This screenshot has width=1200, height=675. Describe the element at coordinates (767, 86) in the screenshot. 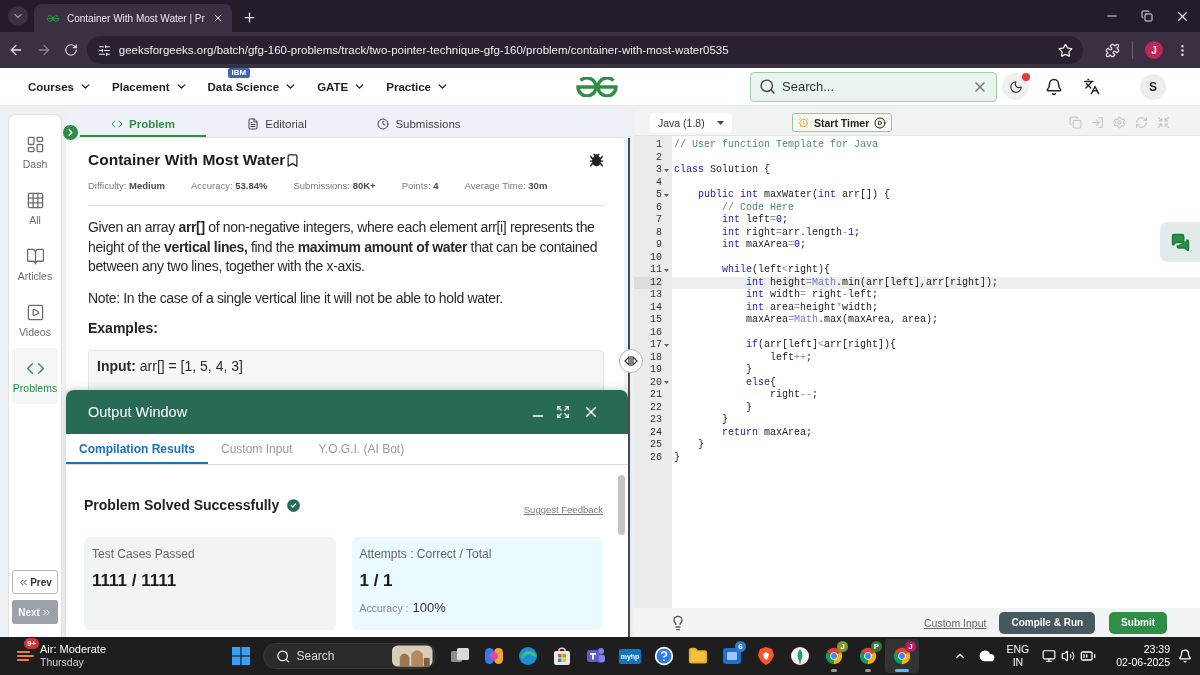

I see `search-icon` at that location.